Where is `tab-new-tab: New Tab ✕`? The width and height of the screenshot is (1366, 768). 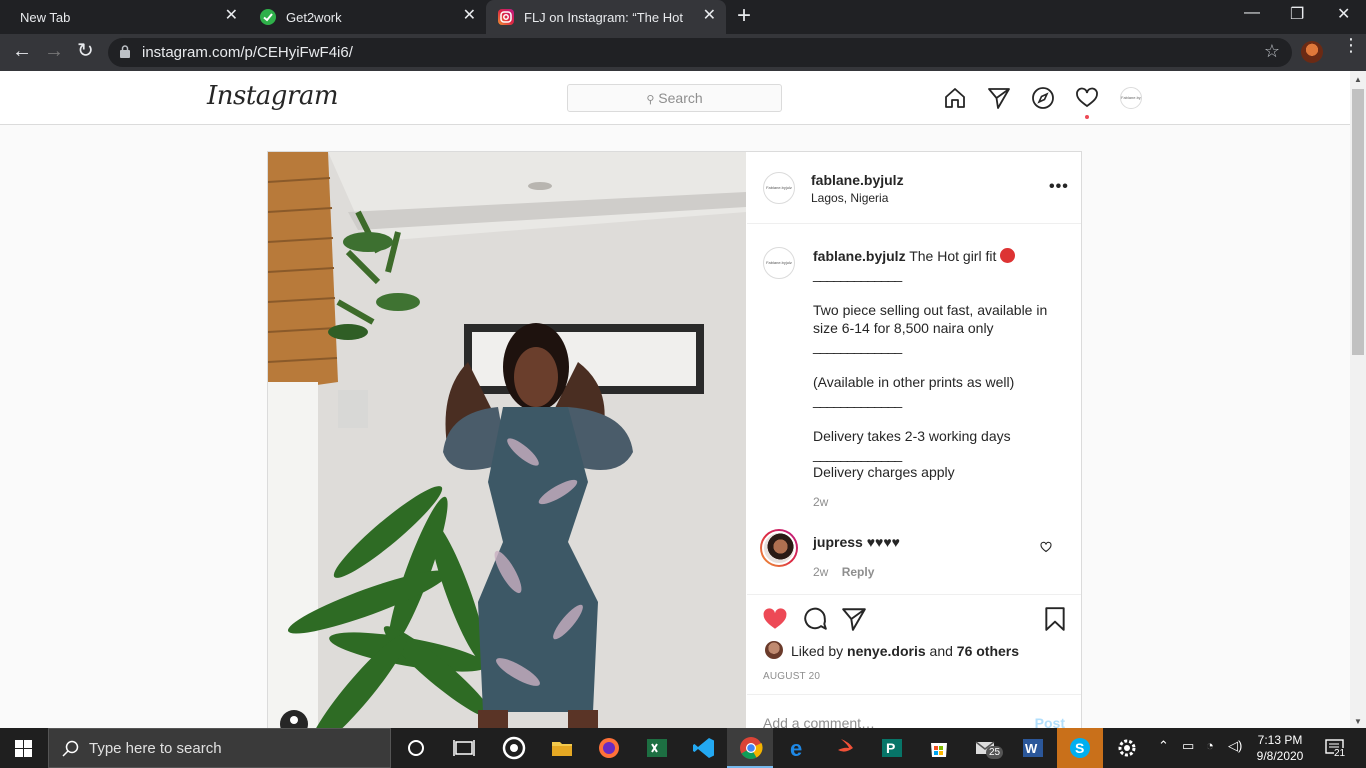
tab-new-tab: New Tab ✕ is located at coordinates (123, 17).